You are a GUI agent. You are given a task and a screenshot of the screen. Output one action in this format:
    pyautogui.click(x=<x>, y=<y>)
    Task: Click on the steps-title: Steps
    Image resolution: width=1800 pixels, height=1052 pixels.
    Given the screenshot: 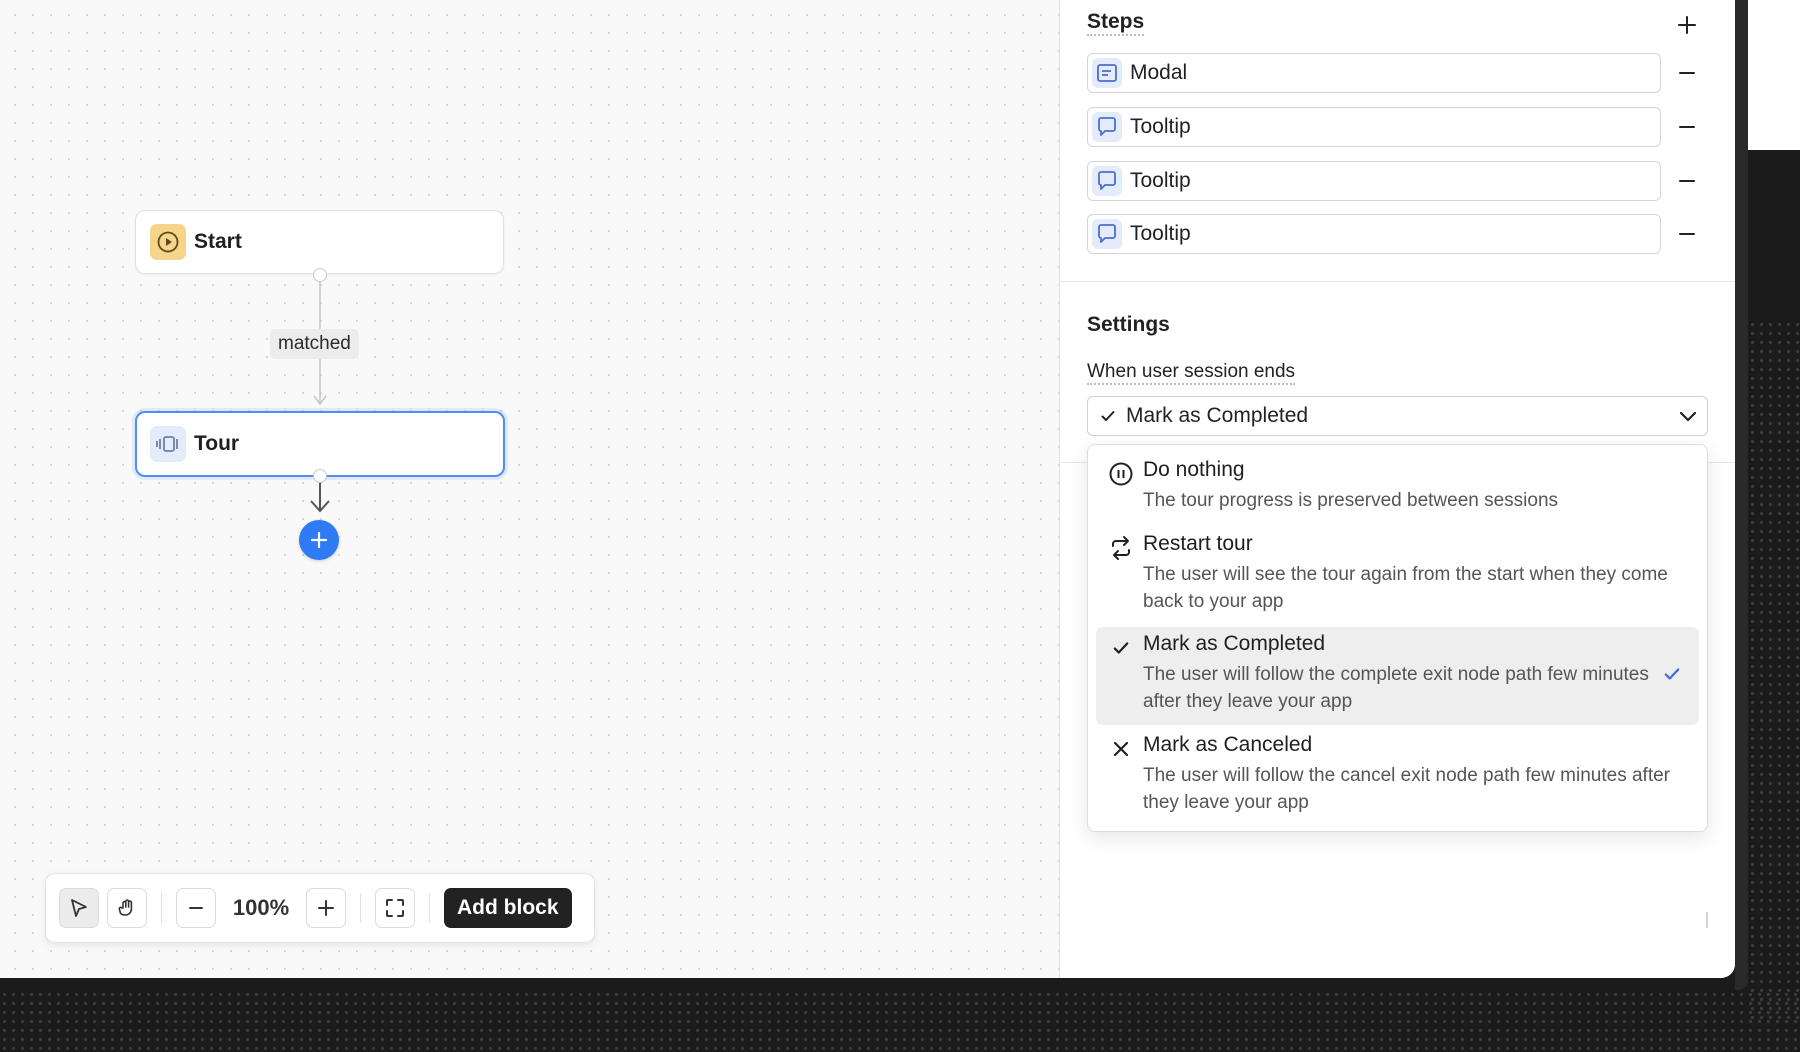 What is the action you would take?
    pyautogui.click(x=1116, y=23)
    